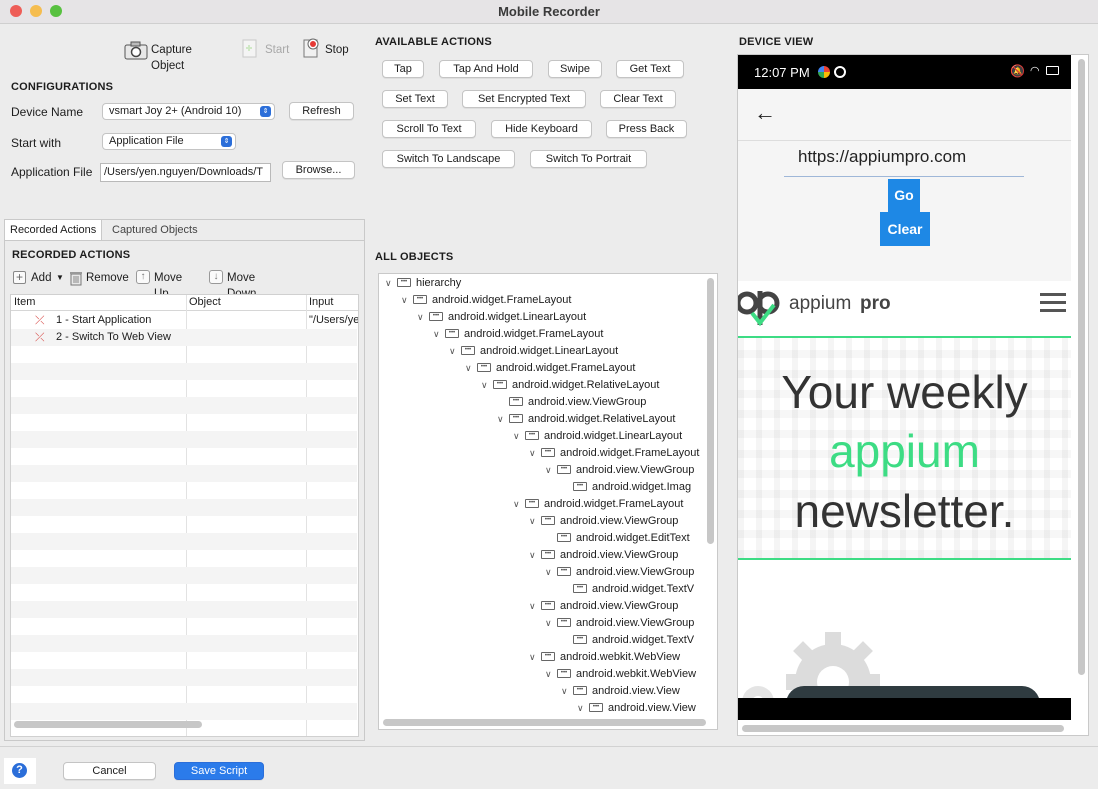 This screenshot has height=789, width=1098. Describe the element at coordinates (638, 99) in the screenshot. I see `action-clear-text-button: Clear Text` at that location.